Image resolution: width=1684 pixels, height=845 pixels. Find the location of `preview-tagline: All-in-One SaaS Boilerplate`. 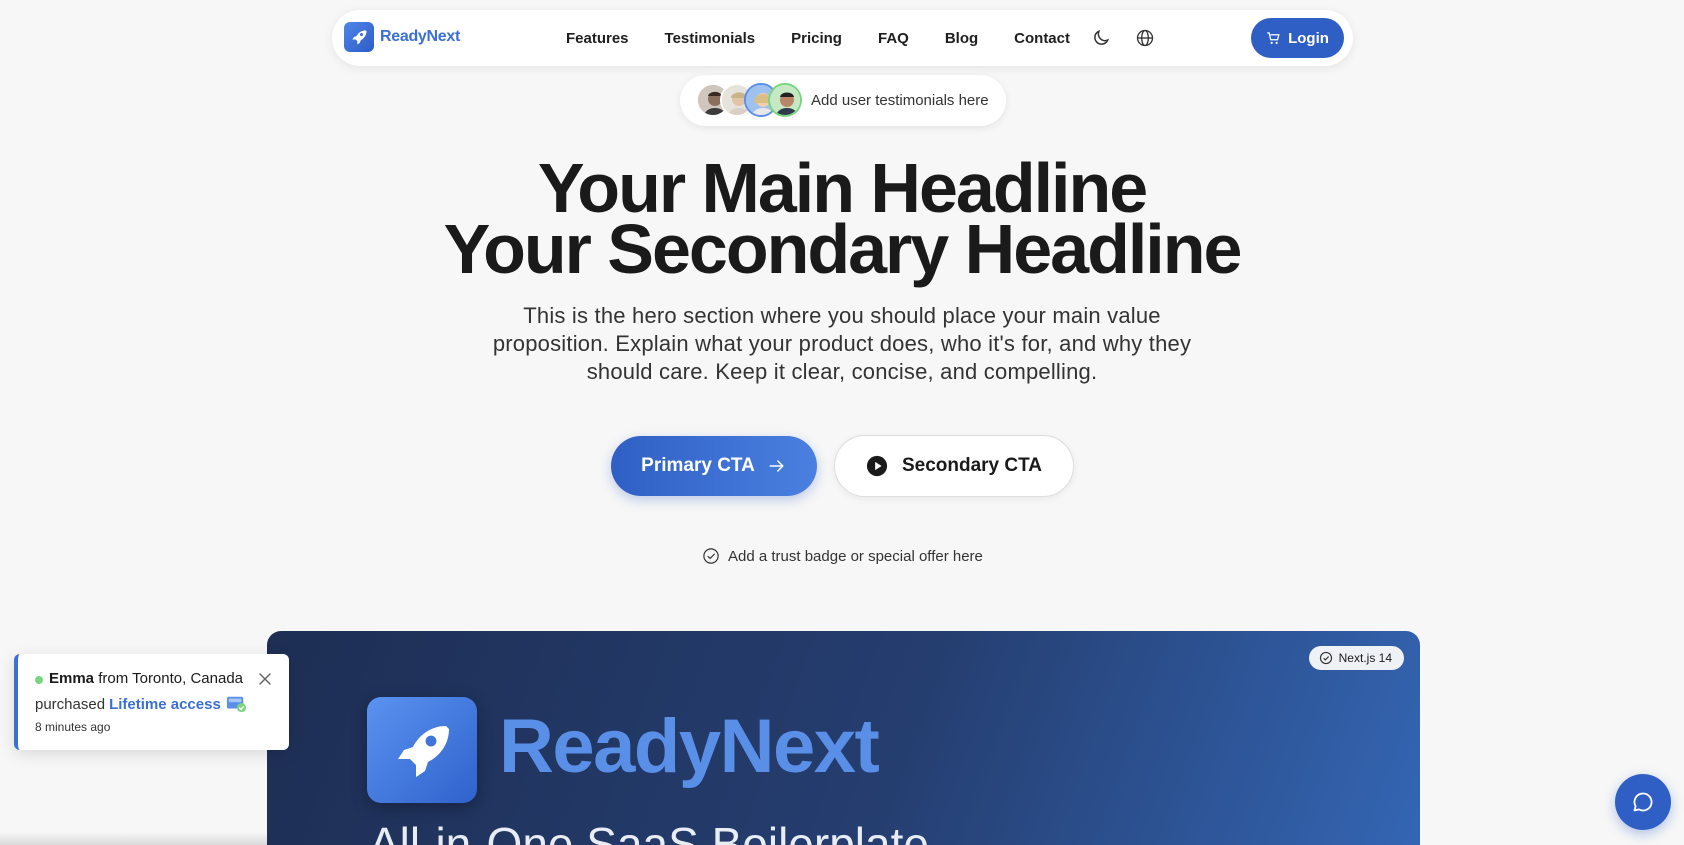

preview-tagline: All-in-One SaaS Boilerplate is located at coordinates (649, 831).